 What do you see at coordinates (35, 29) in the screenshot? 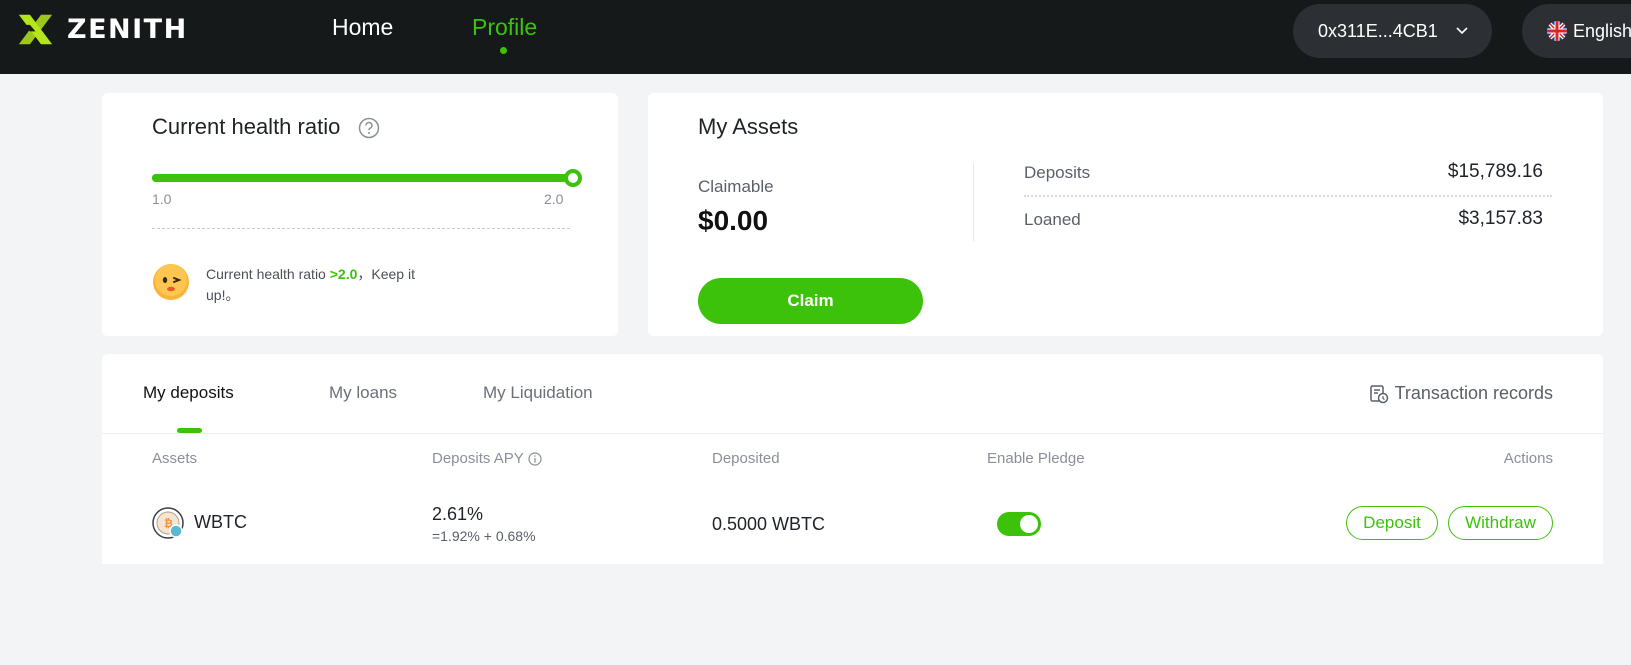
I see `zenith-logo-icon` at bounding box center [35, 29].